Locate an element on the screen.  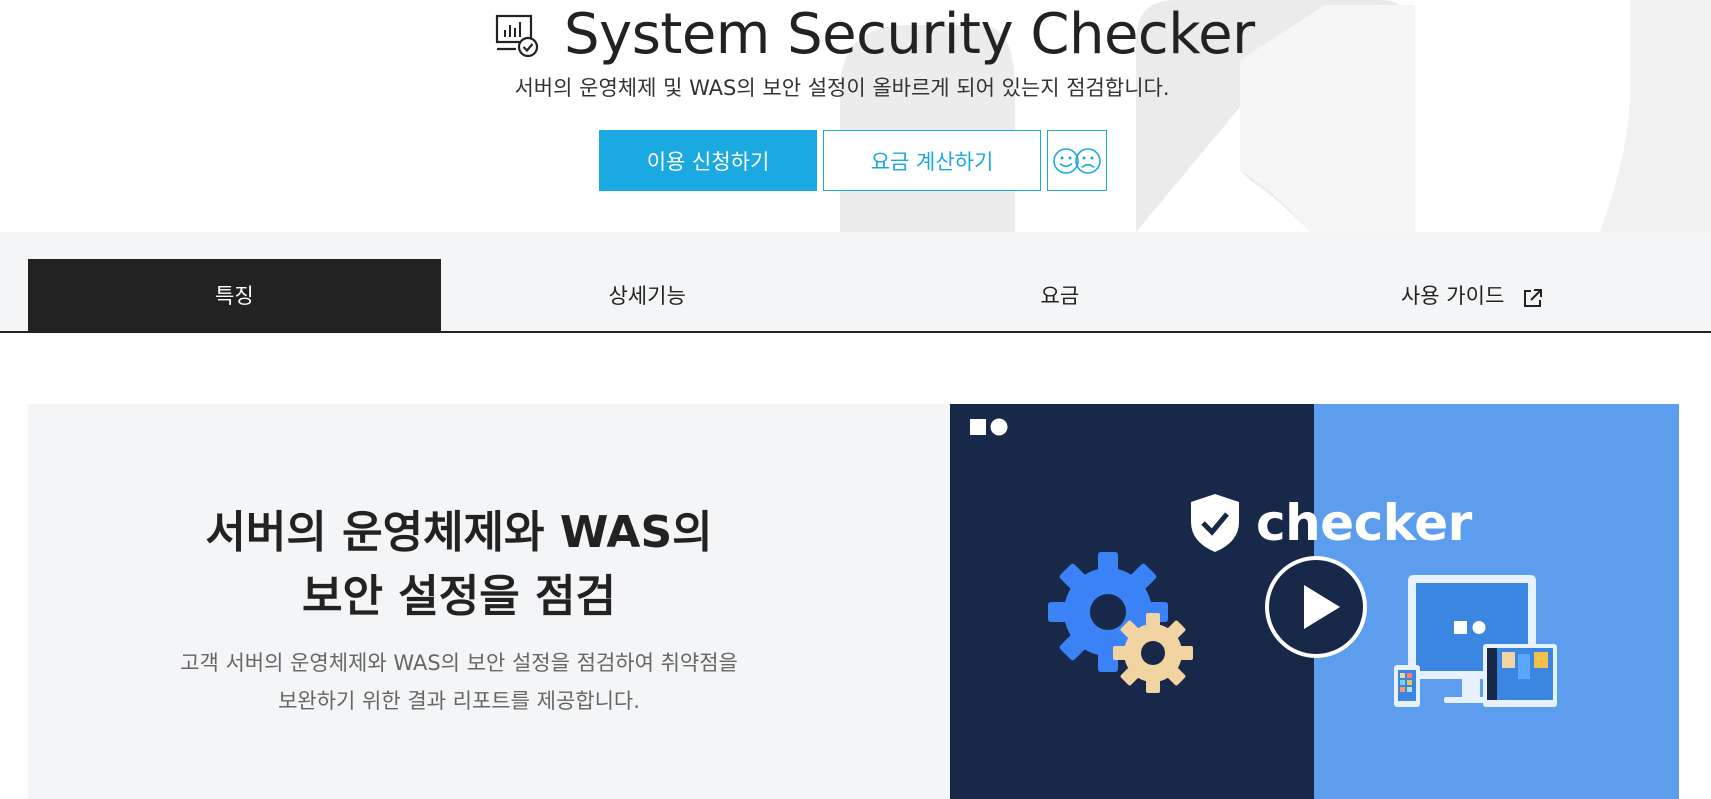
headline-line-1: 서버의 운영체제와 WAS의 is located at coordinates (459, 532).